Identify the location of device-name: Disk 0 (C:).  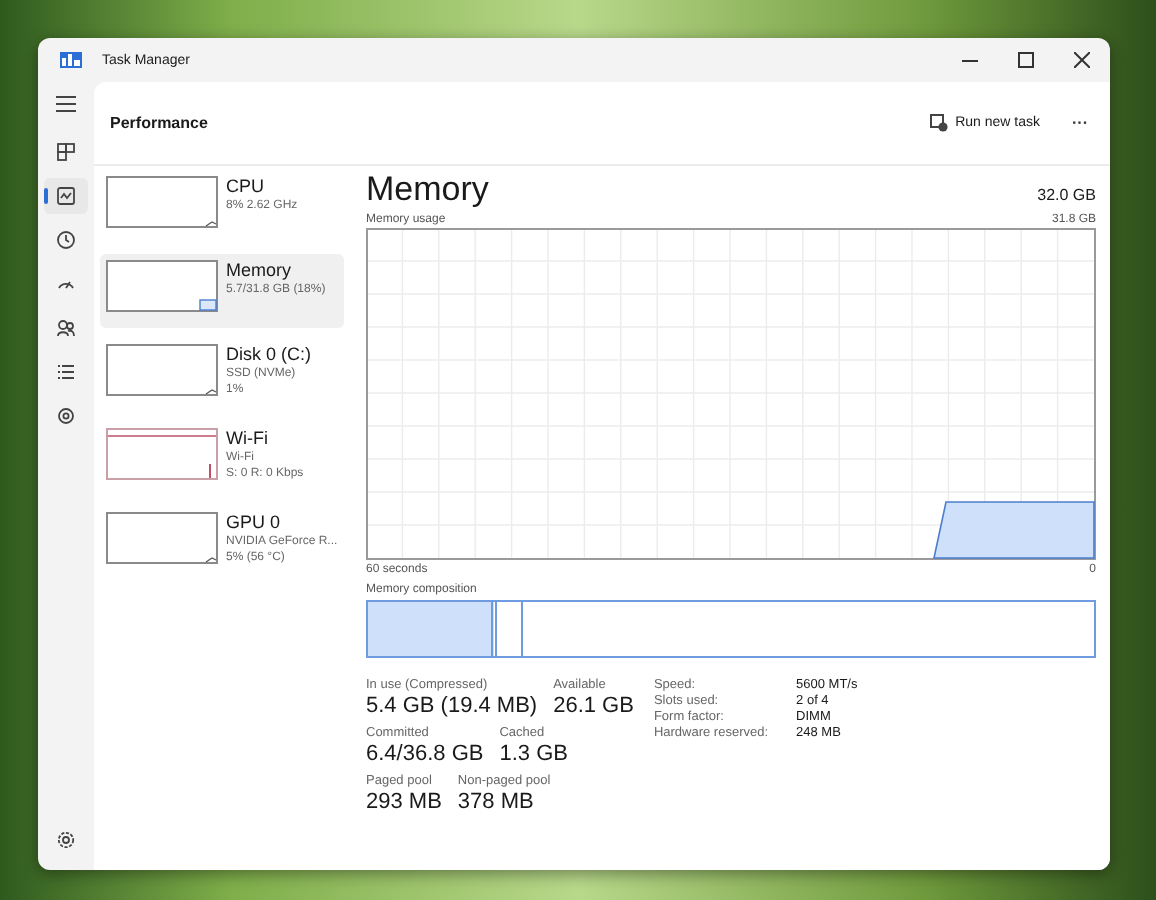
(268, 355).